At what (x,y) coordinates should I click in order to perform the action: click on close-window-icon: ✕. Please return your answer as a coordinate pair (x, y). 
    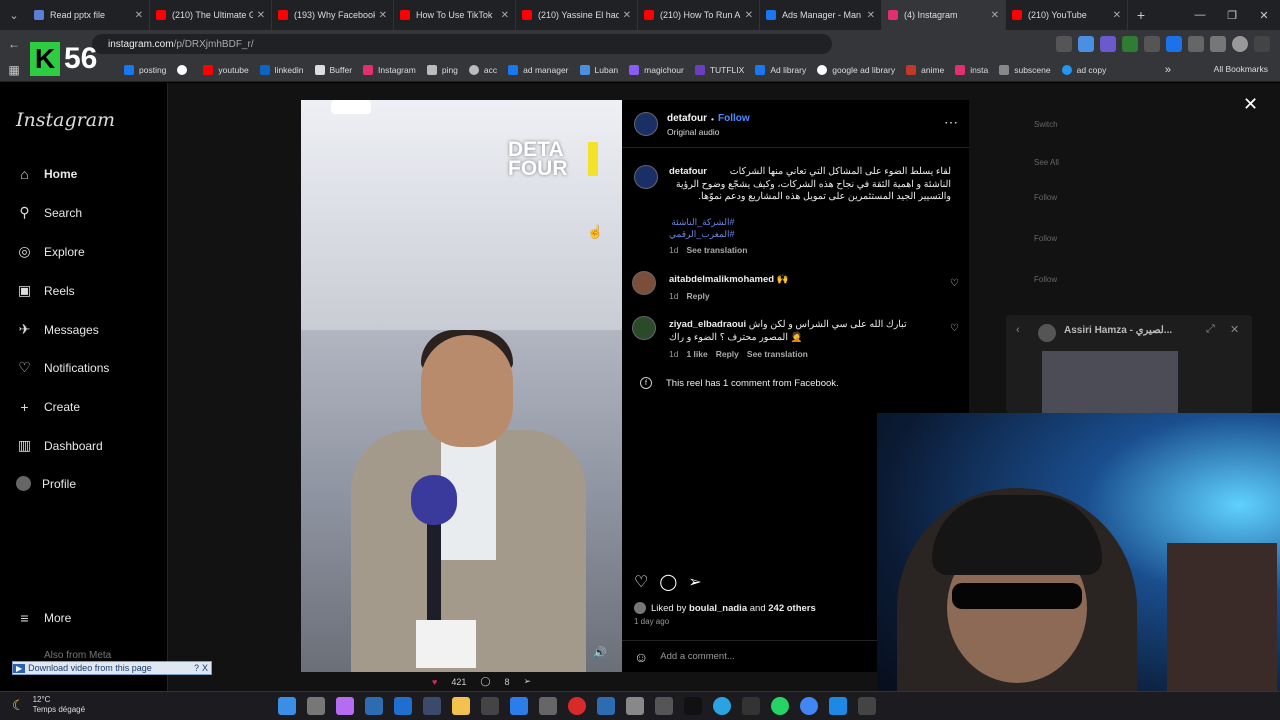
    Looking at the image, I should click on (1264, 15).